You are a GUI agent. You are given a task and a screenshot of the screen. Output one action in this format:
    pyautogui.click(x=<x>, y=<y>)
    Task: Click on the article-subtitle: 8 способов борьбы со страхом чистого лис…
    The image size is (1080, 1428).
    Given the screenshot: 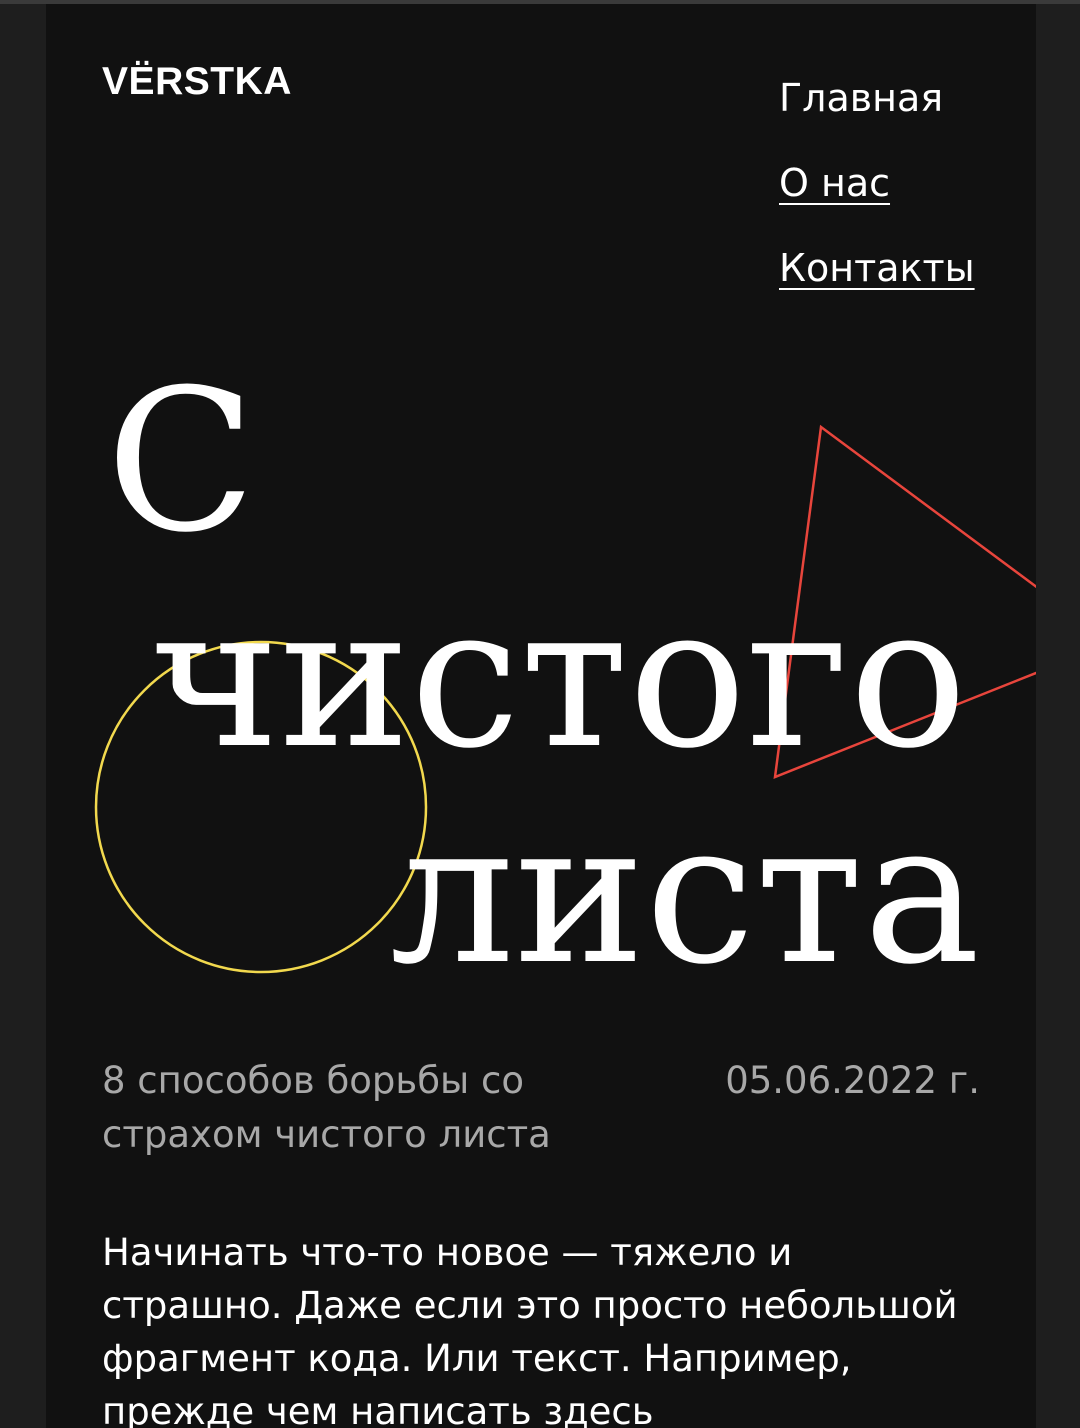 What is the action you would take?
    pyautogui.click(x=326, y=1107)
    